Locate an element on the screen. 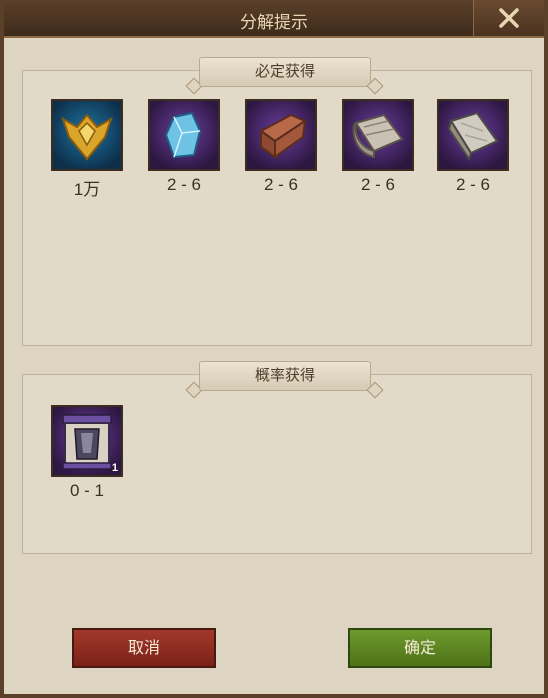  item-count: 0 - 1 is located at coordinates (87, 490).